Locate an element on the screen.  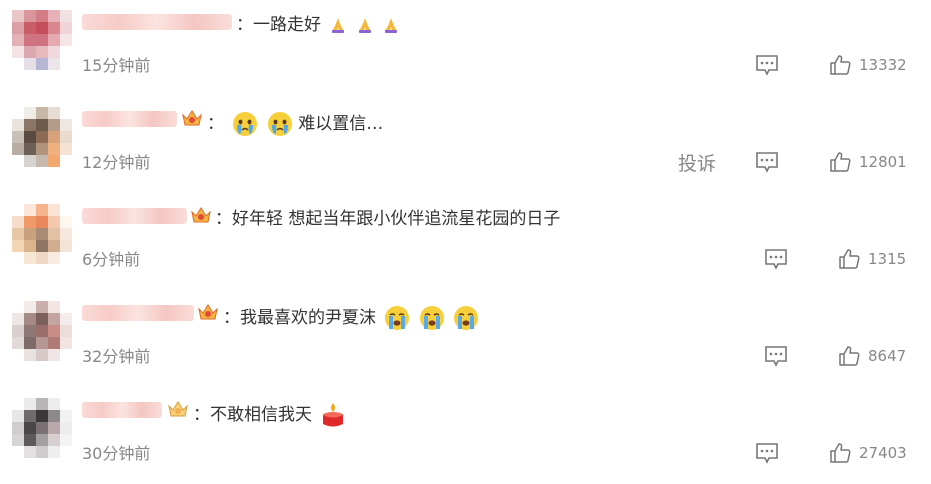
comment-time: 6分钟前 is located at coordinates (111, 259).